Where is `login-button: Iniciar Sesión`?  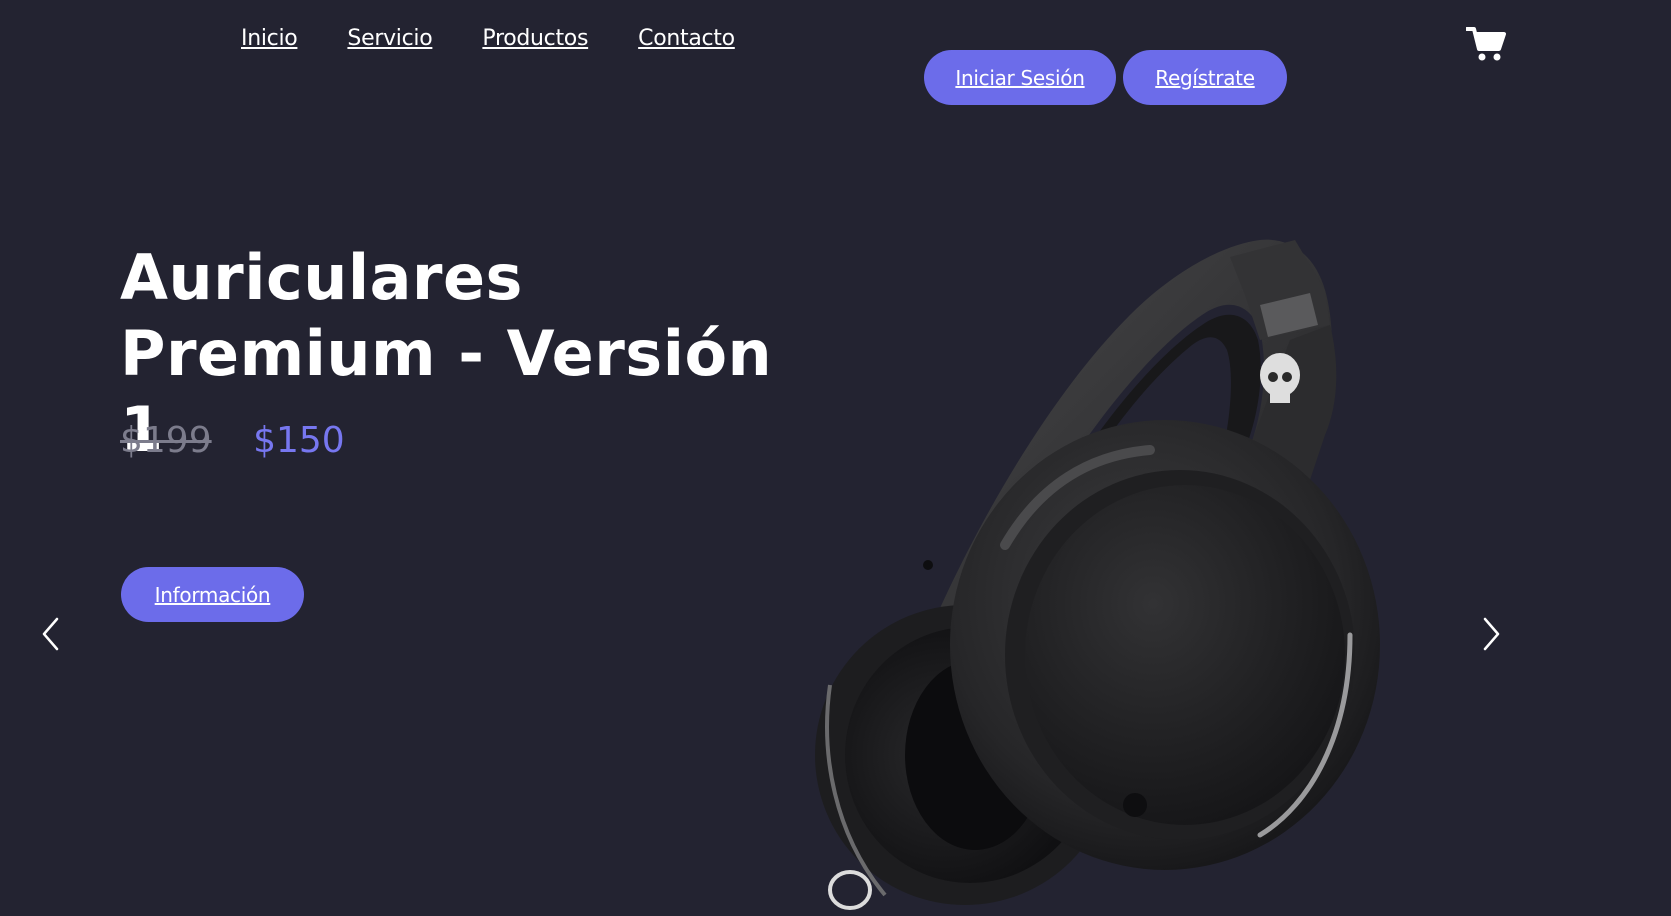 login-button: Iniciar Sesión is located at coordinates (1020, 77).